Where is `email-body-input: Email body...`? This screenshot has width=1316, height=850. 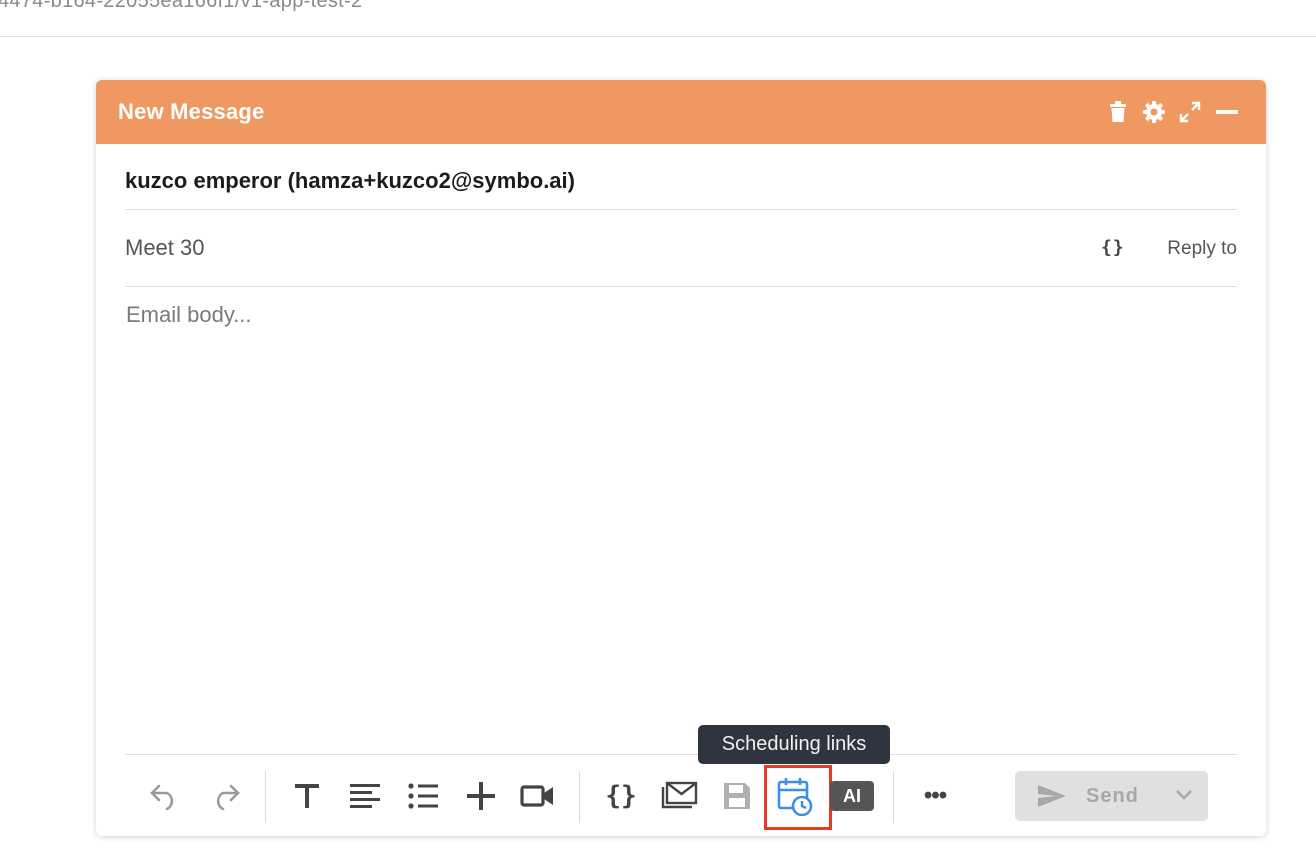
email-body-input: Email body... is located at coordinates (189, 315).